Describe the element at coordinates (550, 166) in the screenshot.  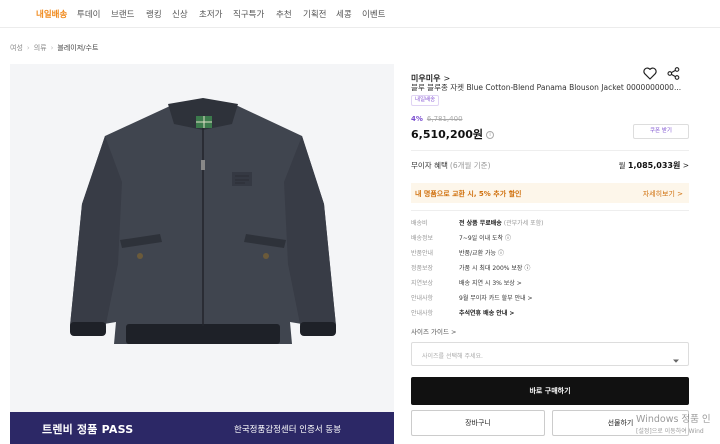
I see `installment-row: 무이자 혜택 (6개월 기준) 월 1,085,033원 >` at that location.